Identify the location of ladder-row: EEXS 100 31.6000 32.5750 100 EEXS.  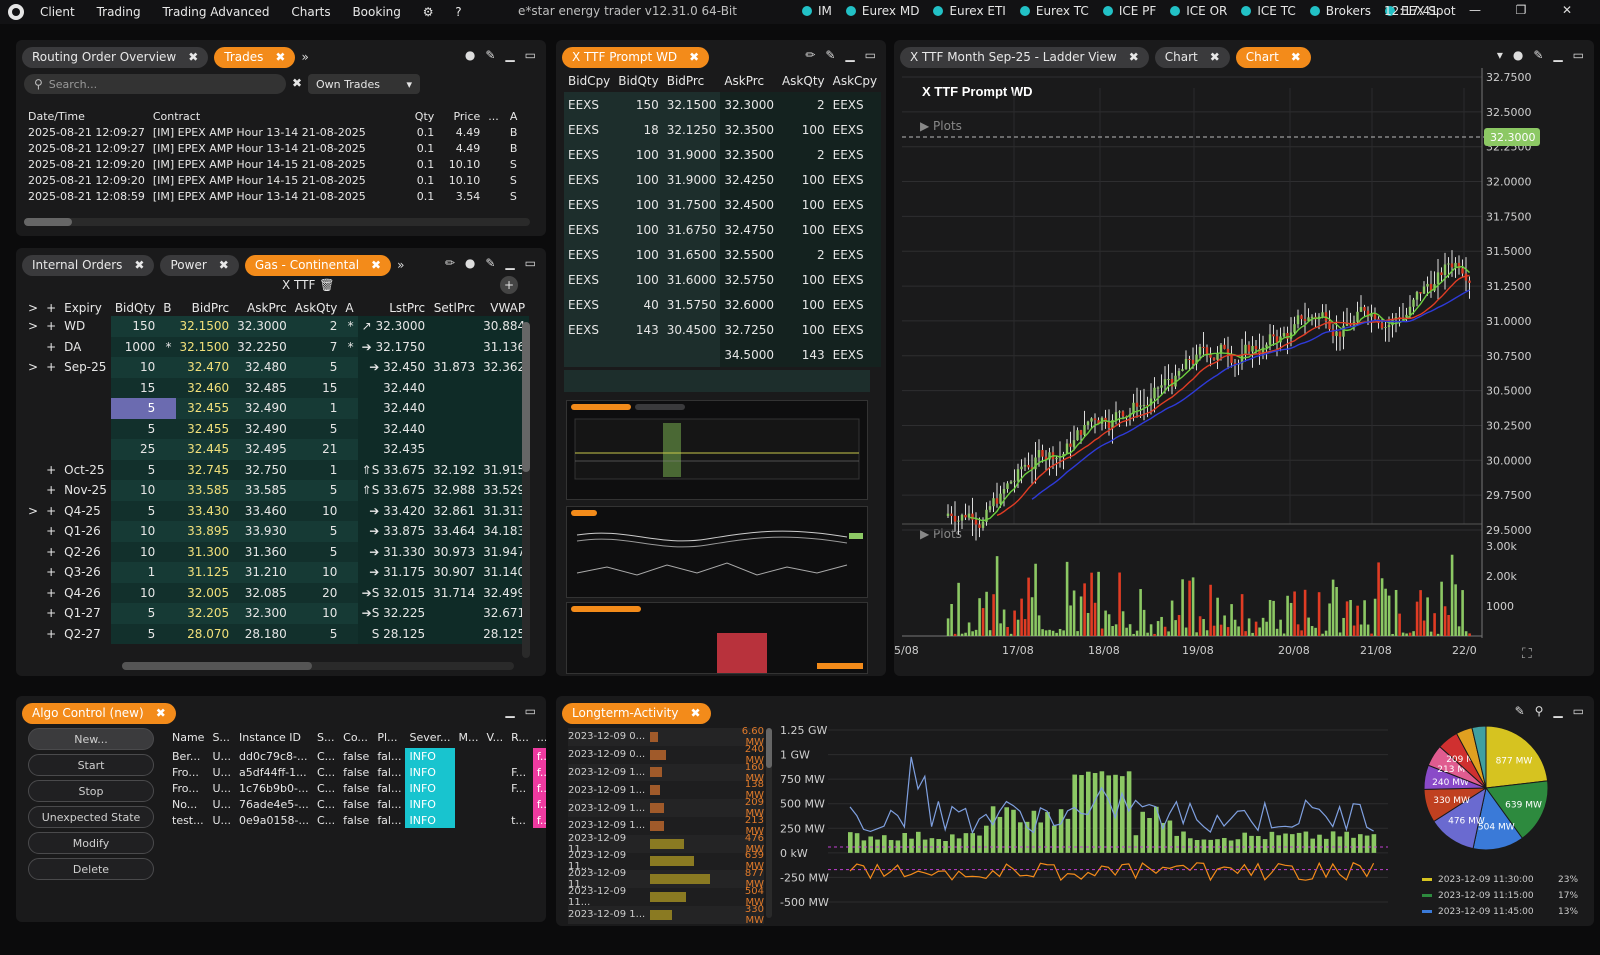
(723, 279).